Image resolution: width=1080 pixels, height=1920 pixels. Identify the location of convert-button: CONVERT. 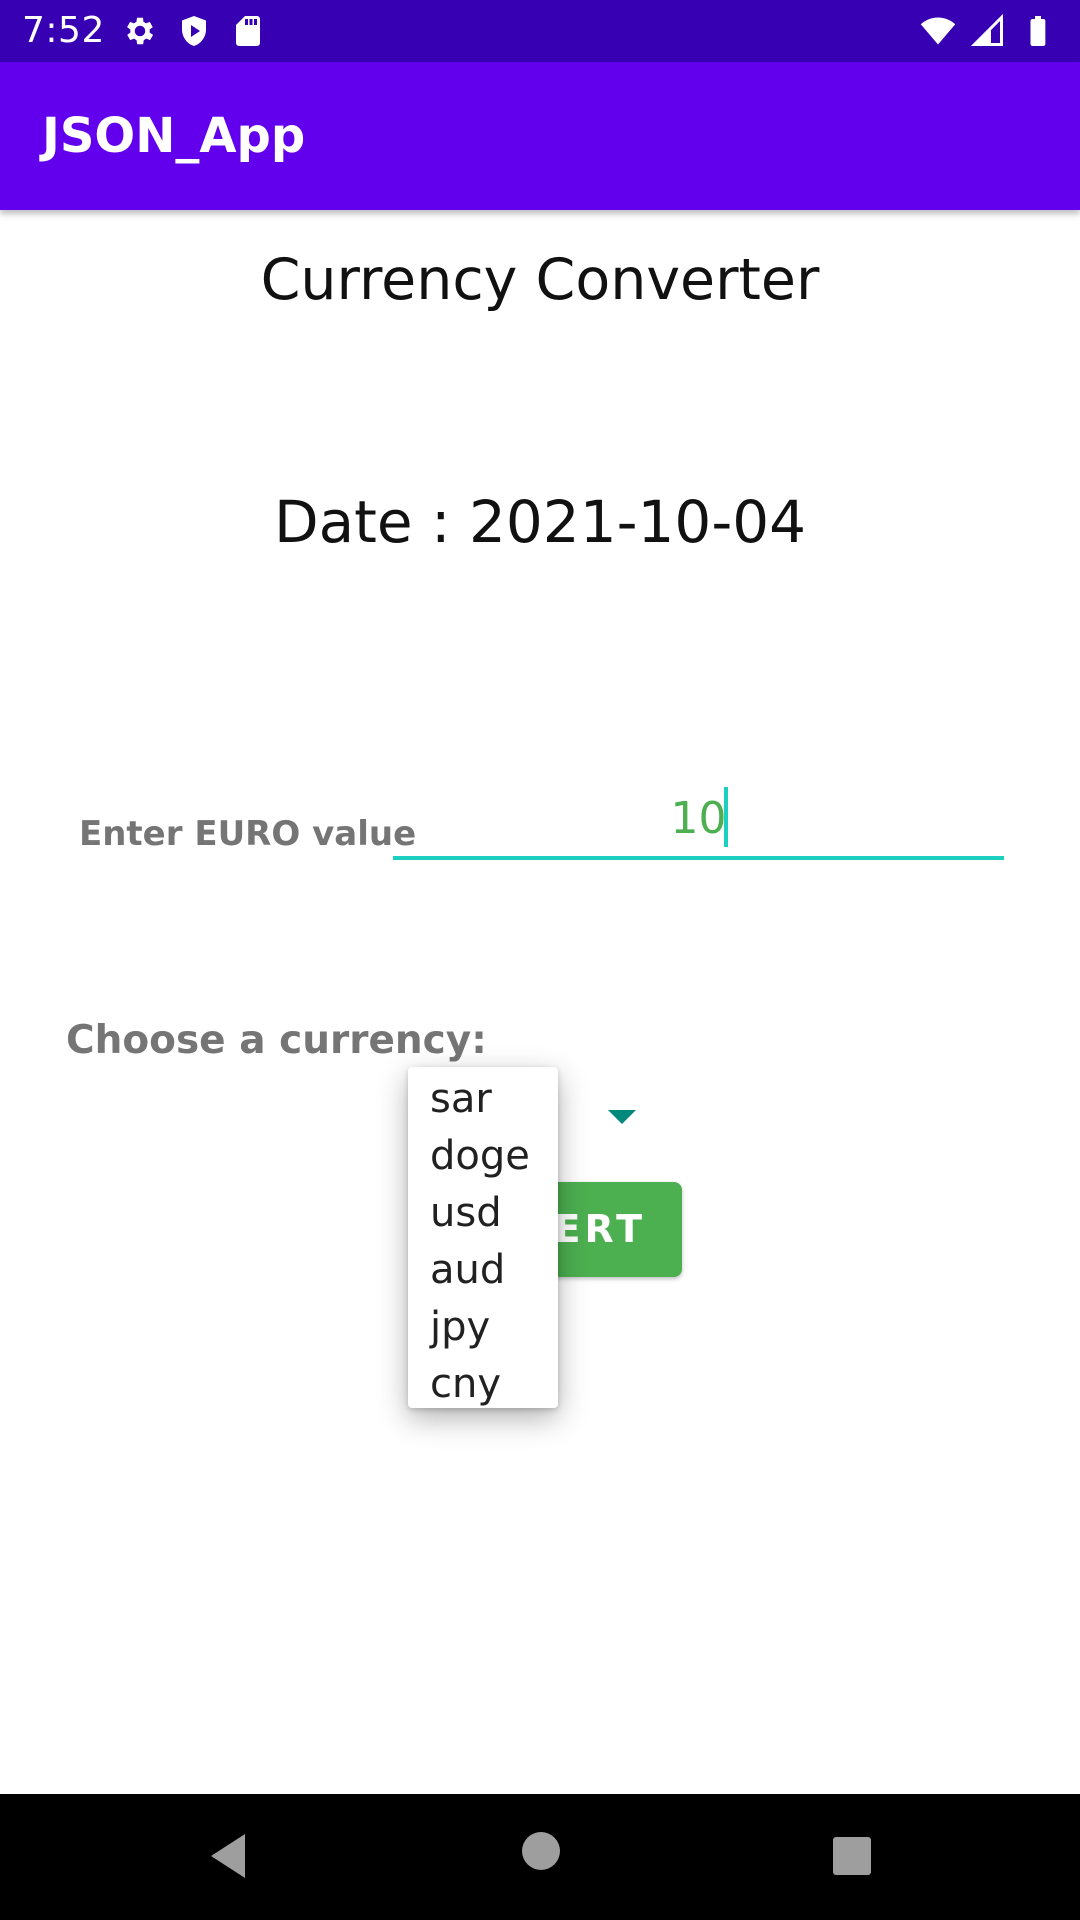
(611, 1229).